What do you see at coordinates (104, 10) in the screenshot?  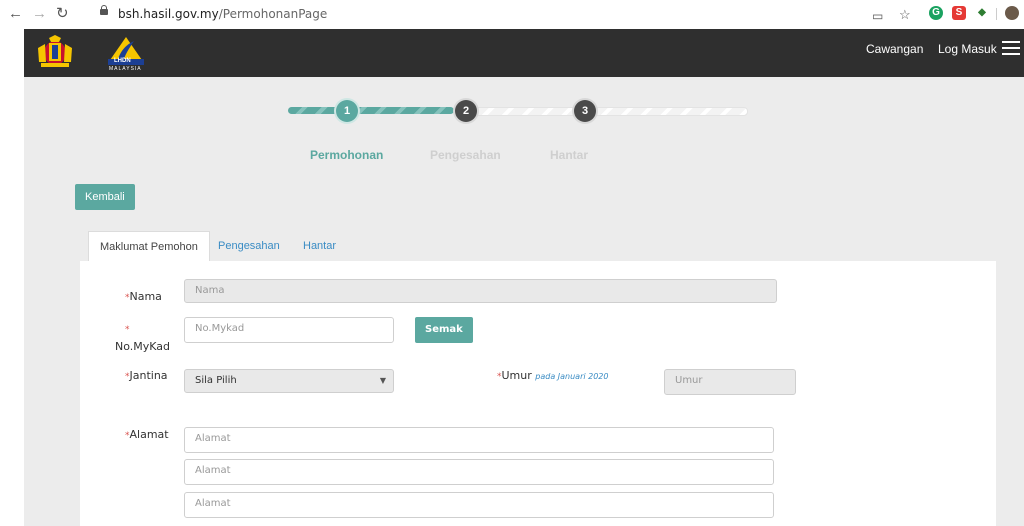 I see `lock-icon` at bounding box center [104, 10].